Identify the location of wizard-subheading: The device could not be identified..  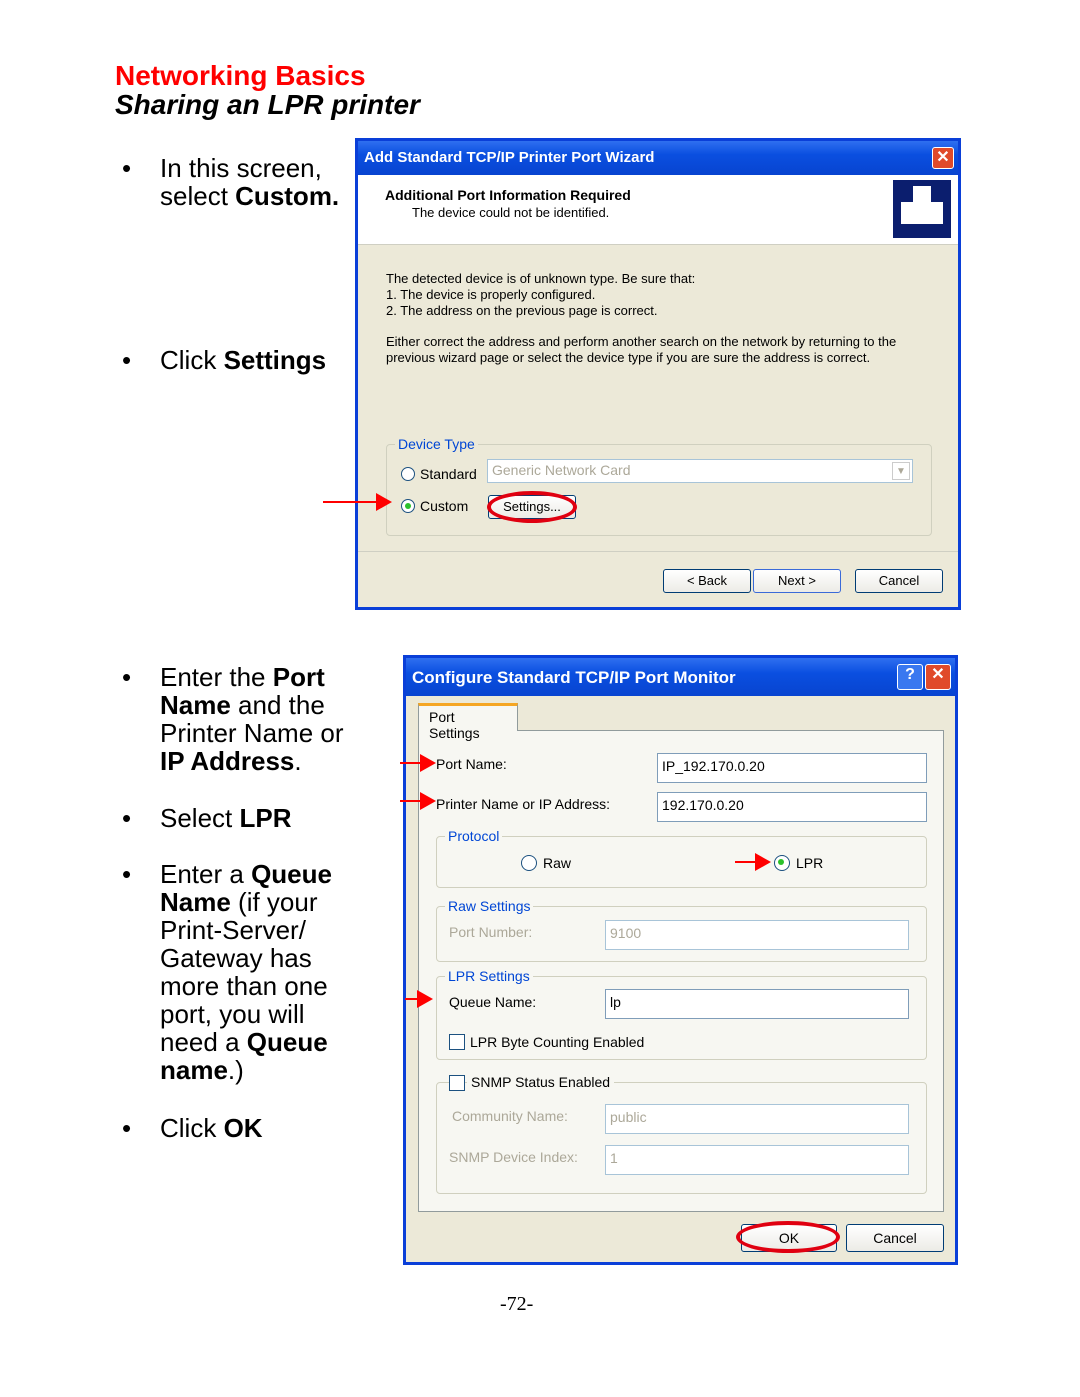
(511, 212).